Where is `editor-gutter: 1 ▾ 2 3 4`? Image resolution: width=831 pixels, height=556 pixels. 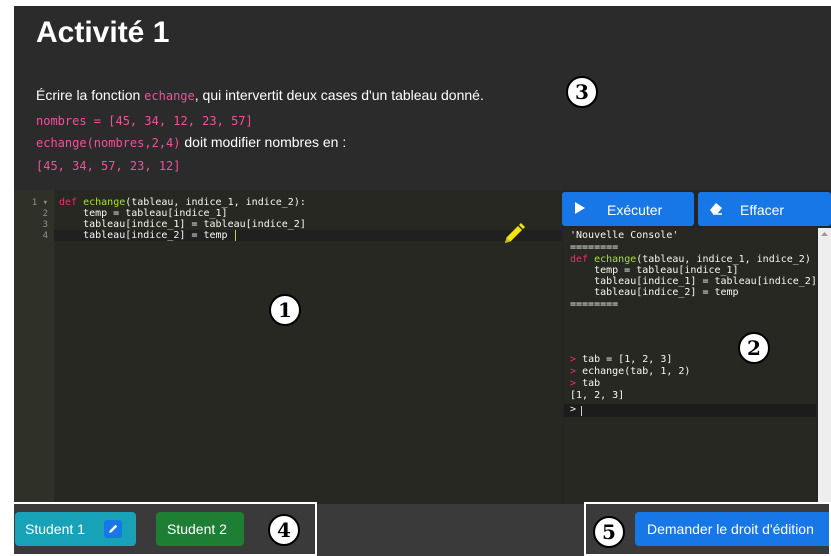 editor-gutter: 1 ▾ 2 3 4 is located at coordinates (34, 347).